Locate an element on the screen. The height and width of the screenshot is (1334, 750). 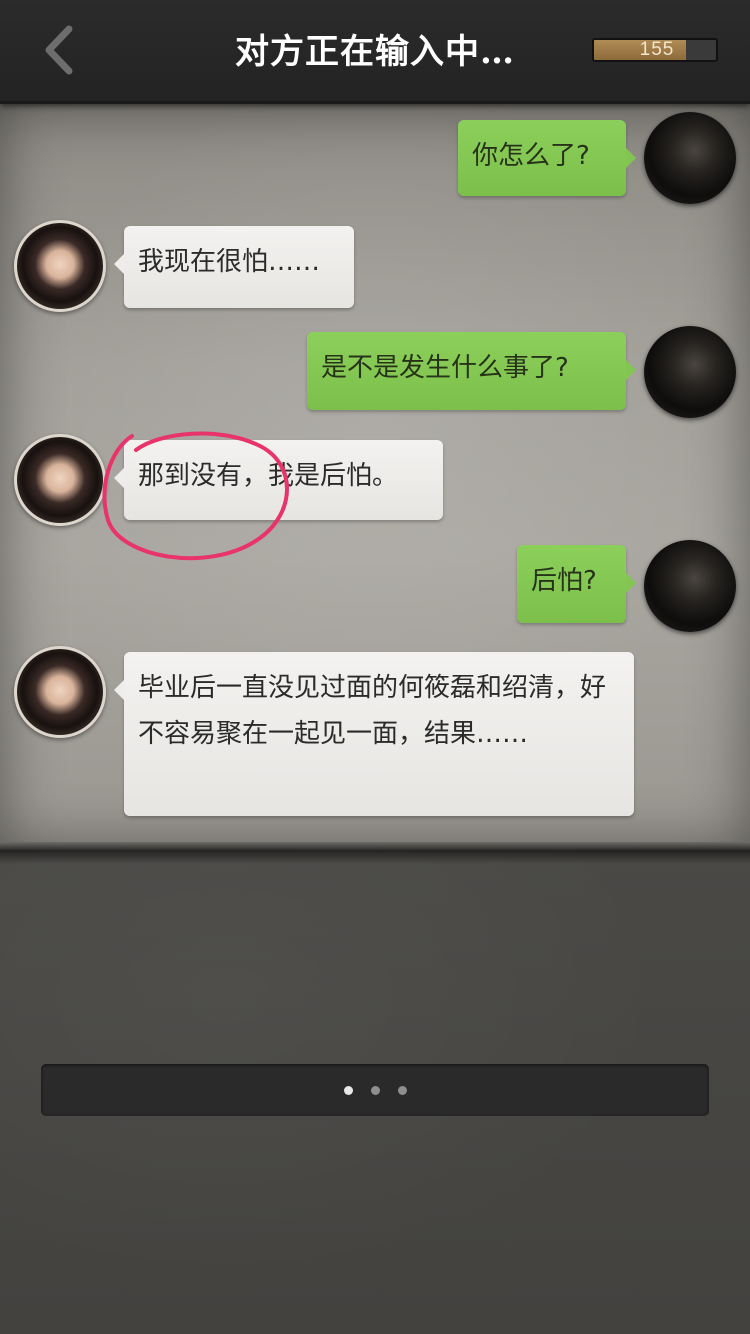
message-text: 后怕? is located at coordinates (564, 581).